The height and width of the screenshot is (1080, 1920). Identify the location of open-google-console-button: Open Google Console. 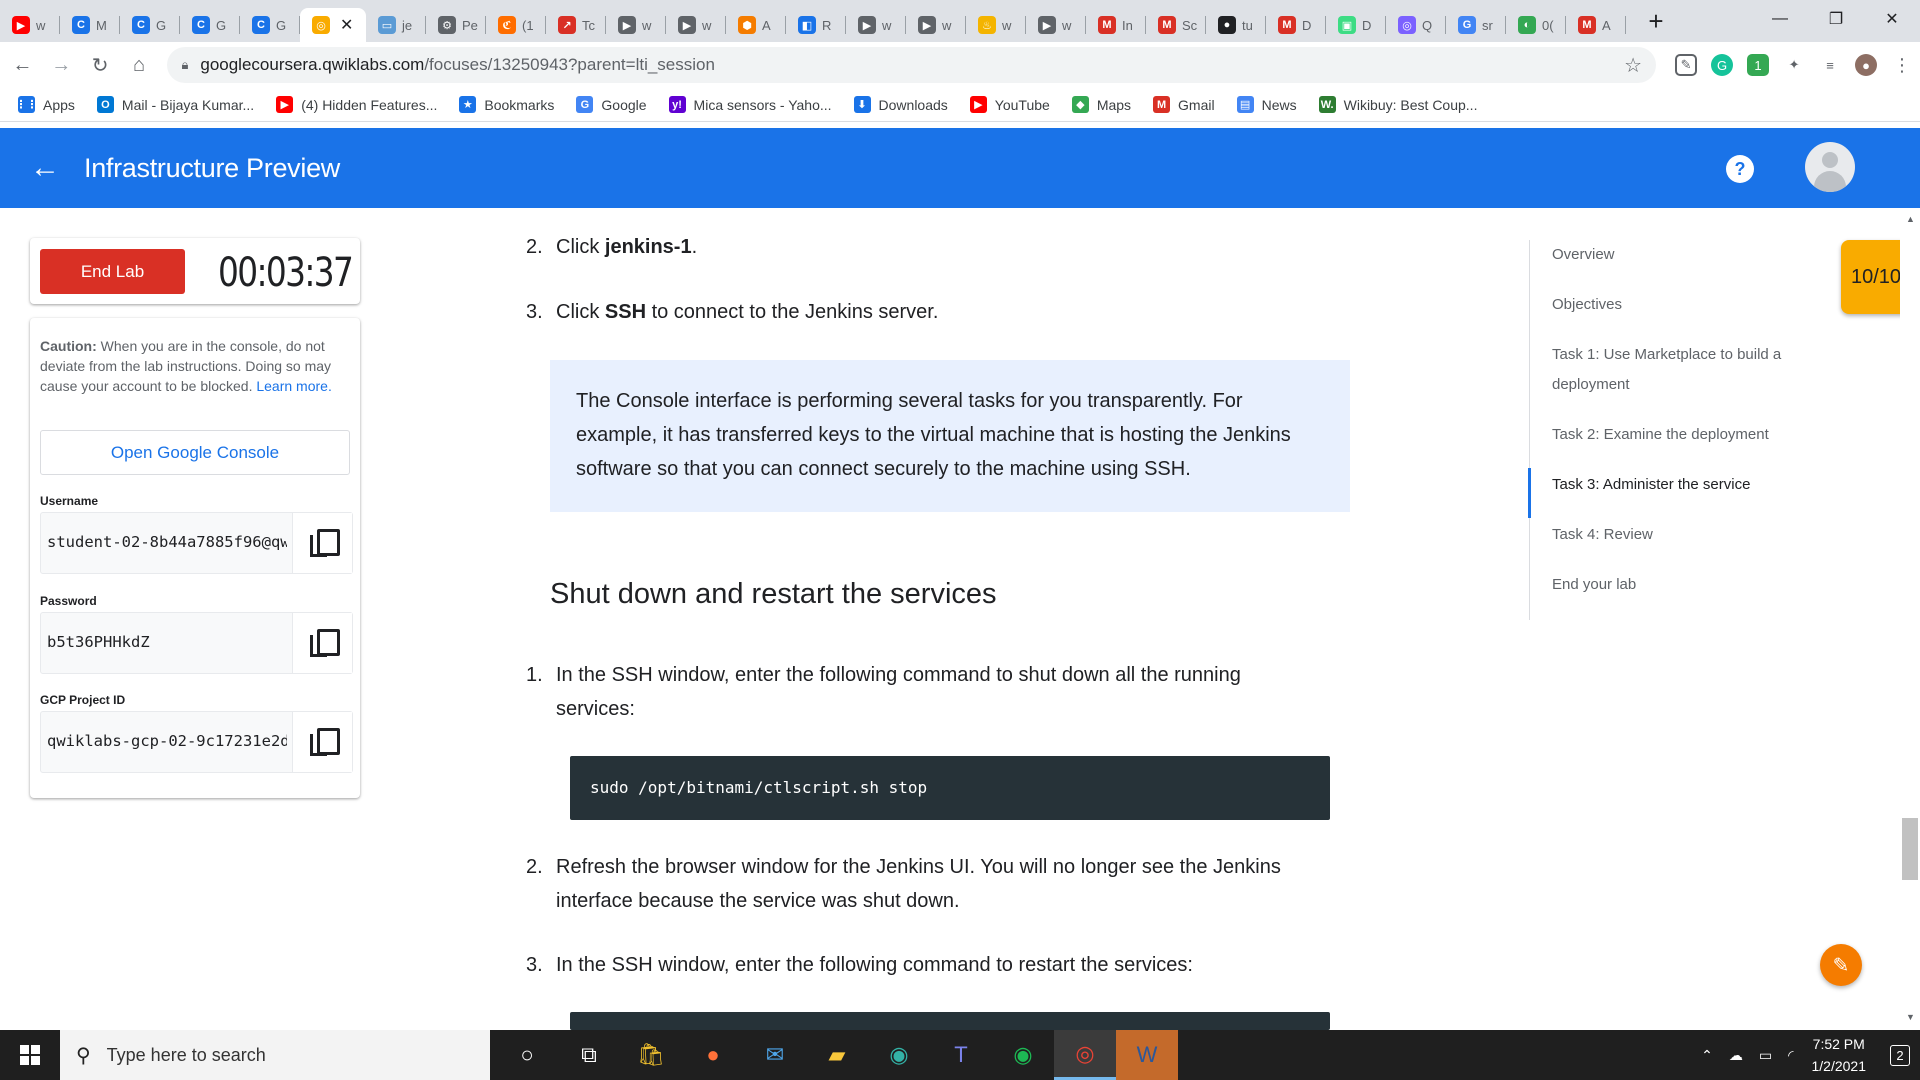
(195, 452).